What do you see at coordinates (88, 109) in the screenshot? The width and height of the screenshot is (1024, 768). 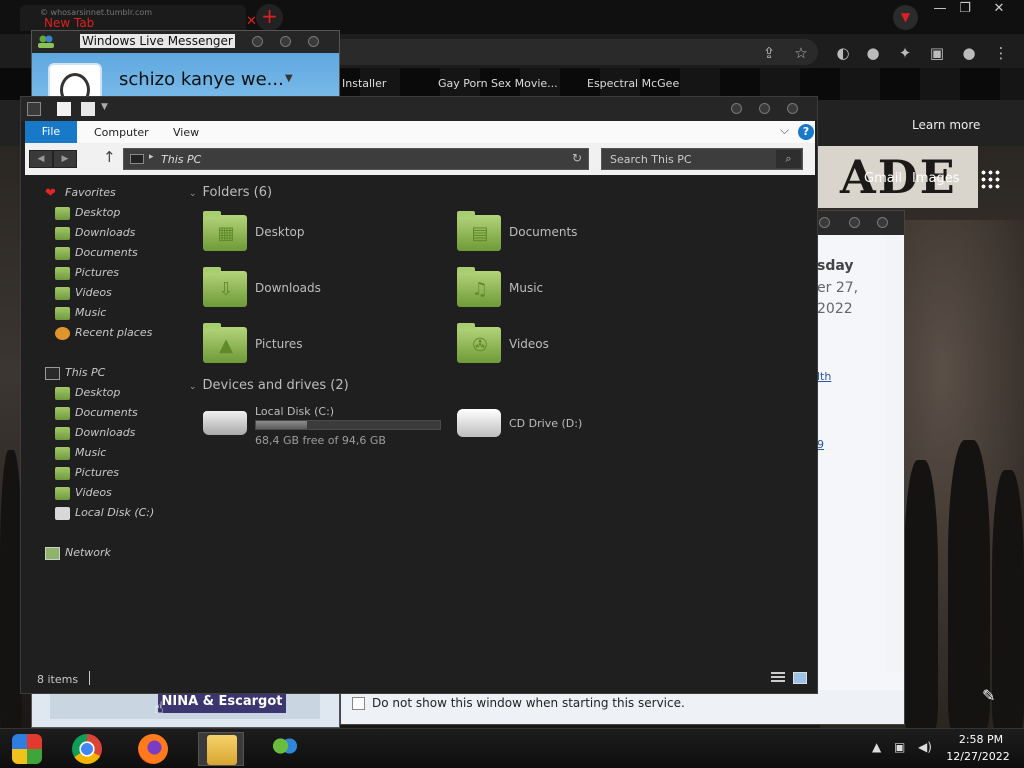 I see `new-folder-icon` at bounding box center [88, 109].